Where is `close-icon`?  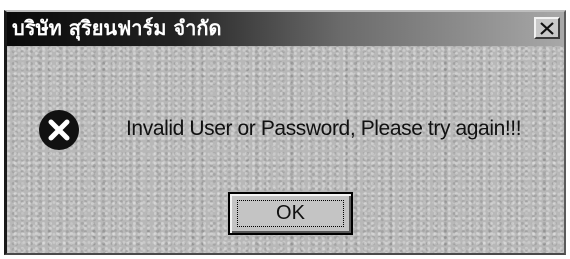
close-icon is located at coordinates (547, 28).